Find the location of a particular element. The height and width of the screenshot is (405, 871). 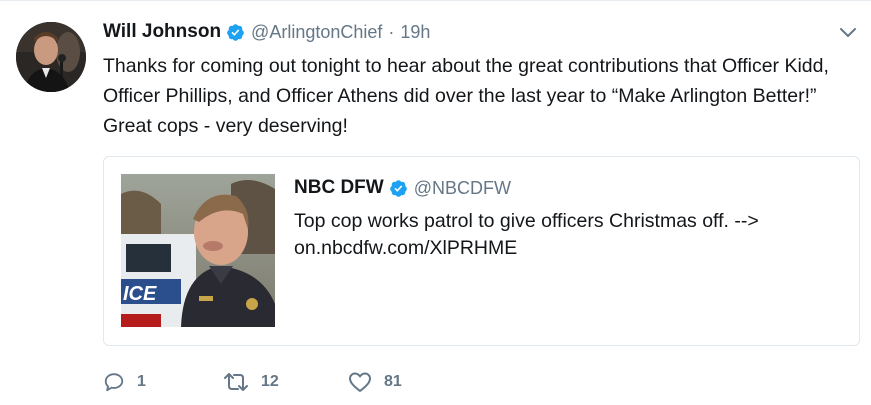

retweet-icon is located at coordinates (236, 382).